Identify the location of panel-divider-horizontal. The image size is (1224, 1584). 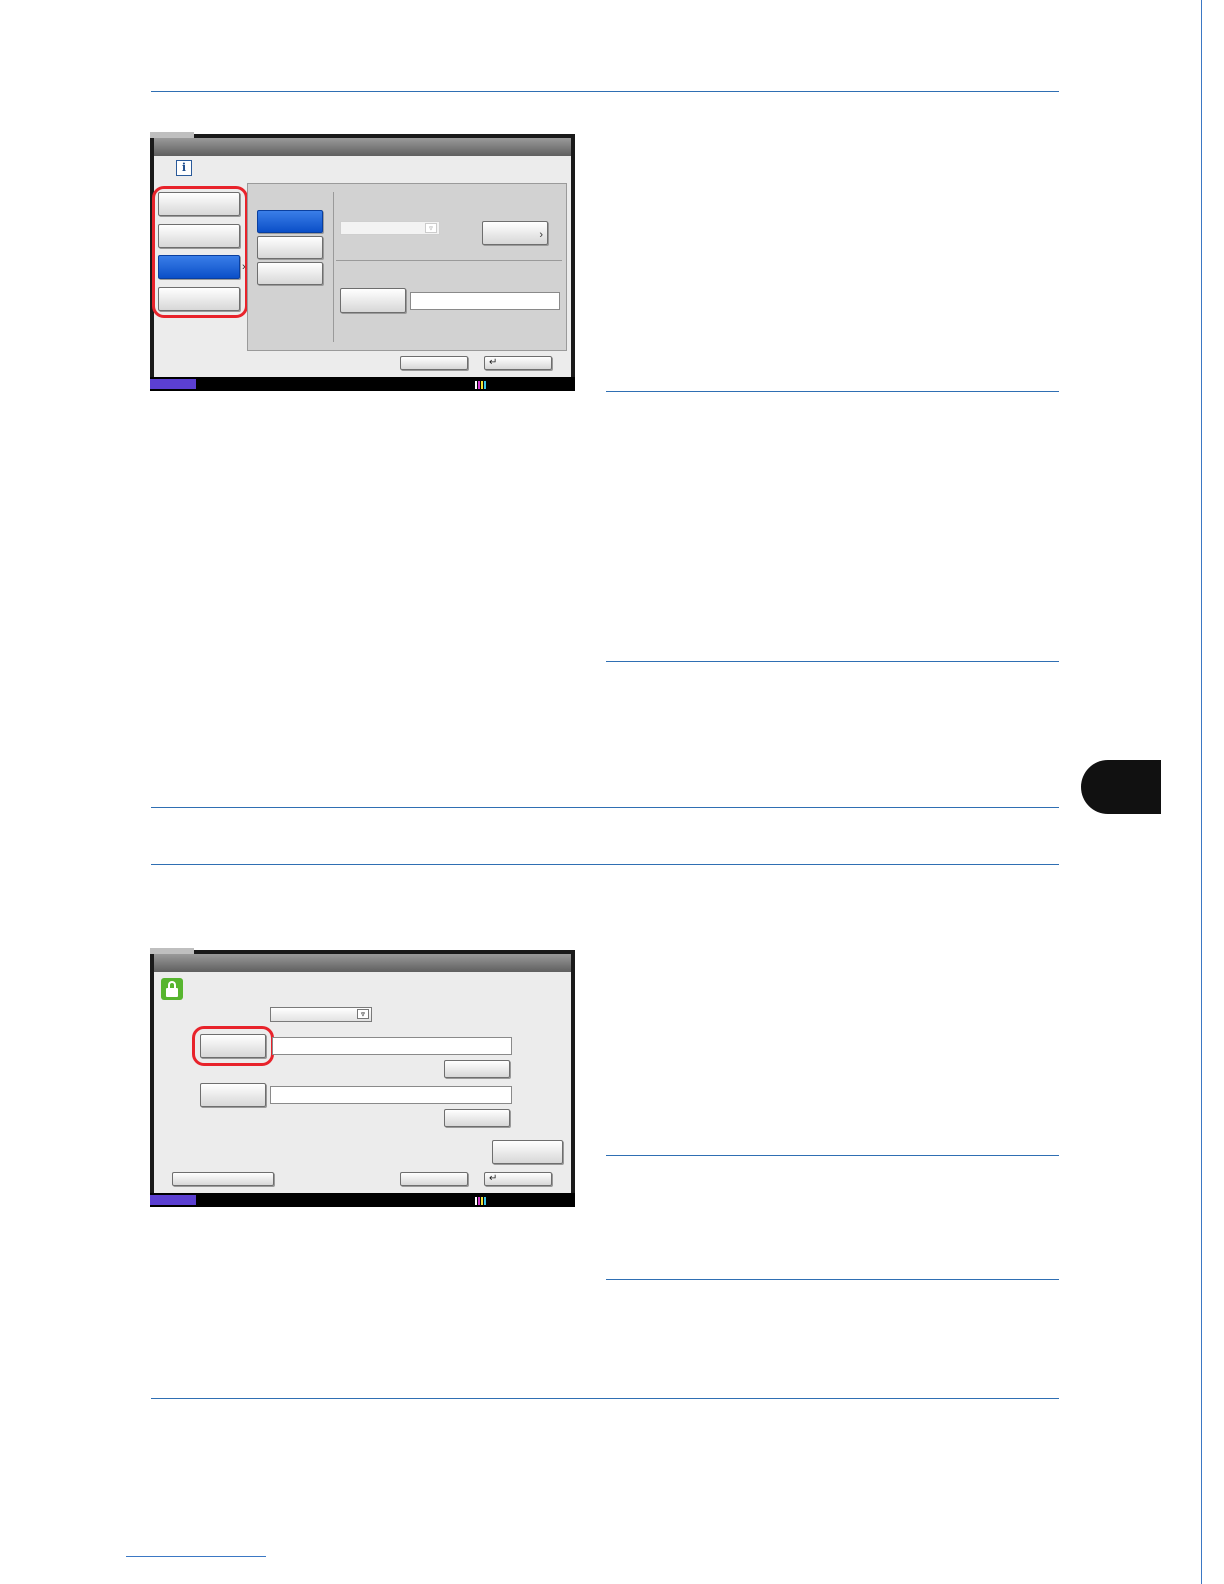
(449, 260).